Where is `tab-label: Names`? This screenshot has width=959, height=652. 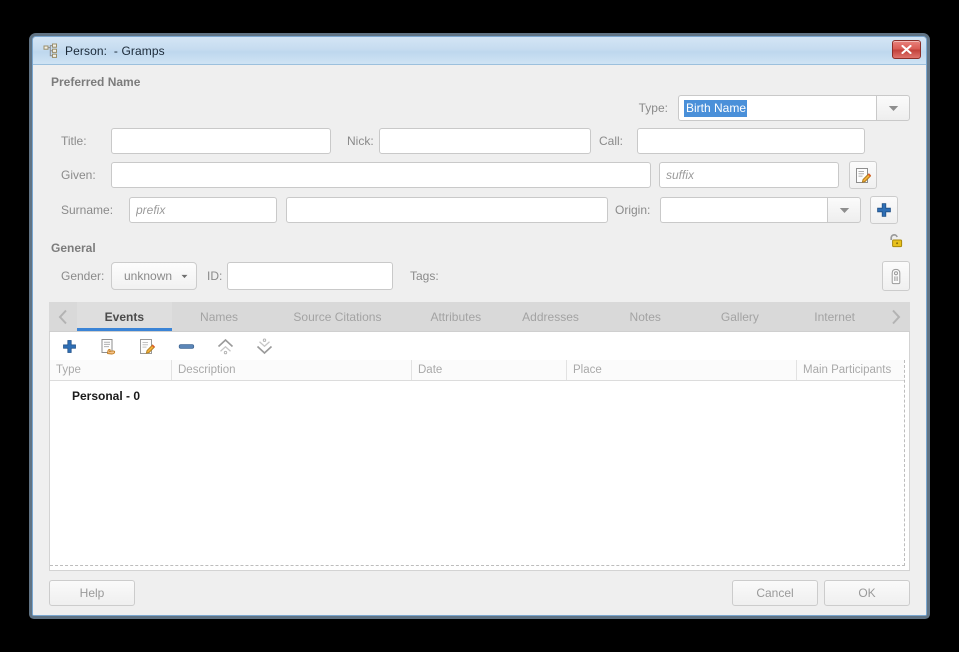 tab-label: Names is located at coordinates (219, 316).